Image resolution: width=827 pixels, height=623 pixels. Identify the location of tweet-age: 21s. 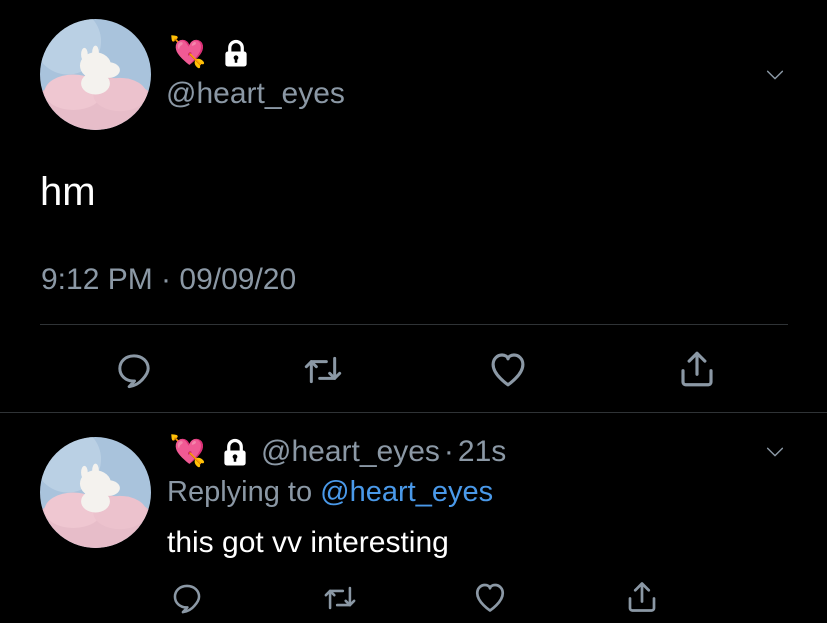
(482, 451).